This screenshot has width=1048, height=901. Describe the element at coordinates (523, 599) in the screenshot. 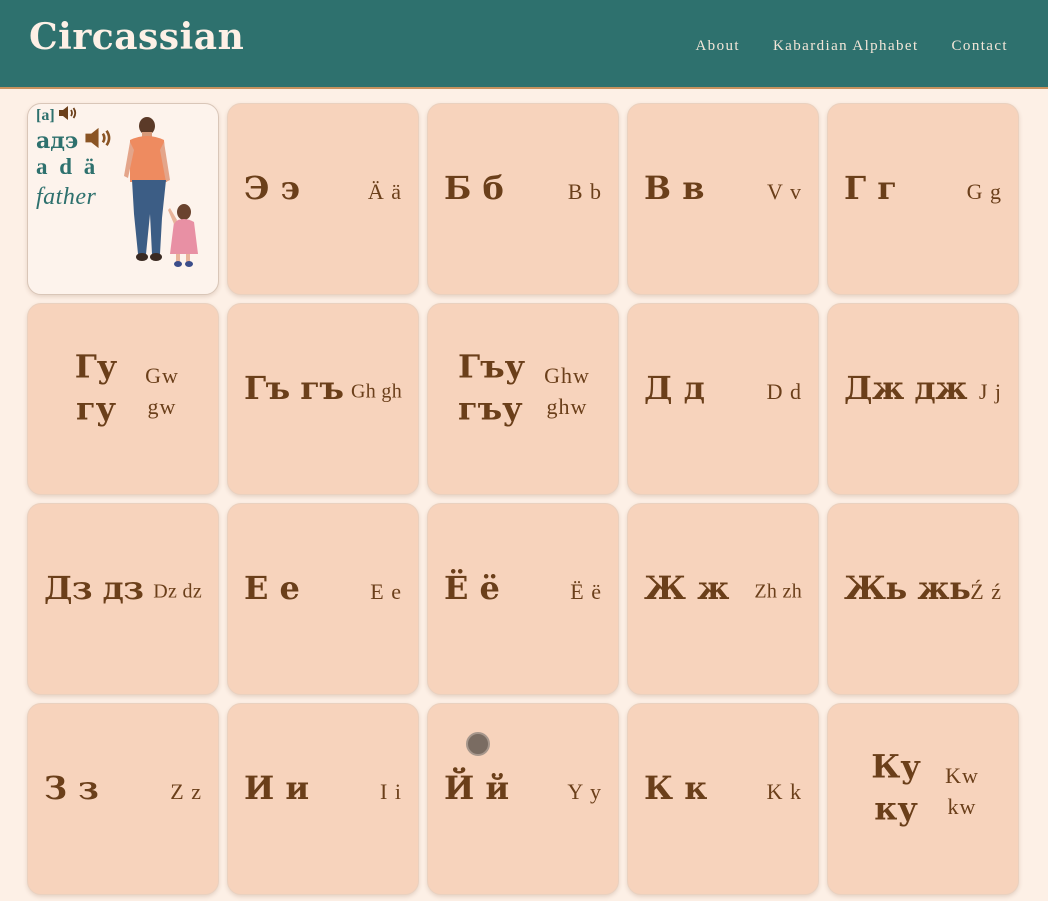

I see `letter-card: Ё ё Ë ë` at that location.